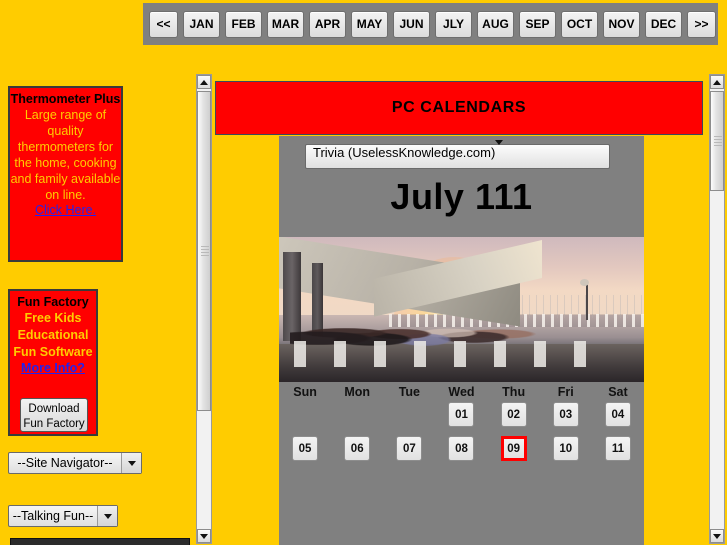 The width and height of the screenshot is (727, 545). What do you see at coordinates (65, 210) in the screenshot?
I see `ad-thermometer-link: Click Here.` at bounding box center [65, 210].